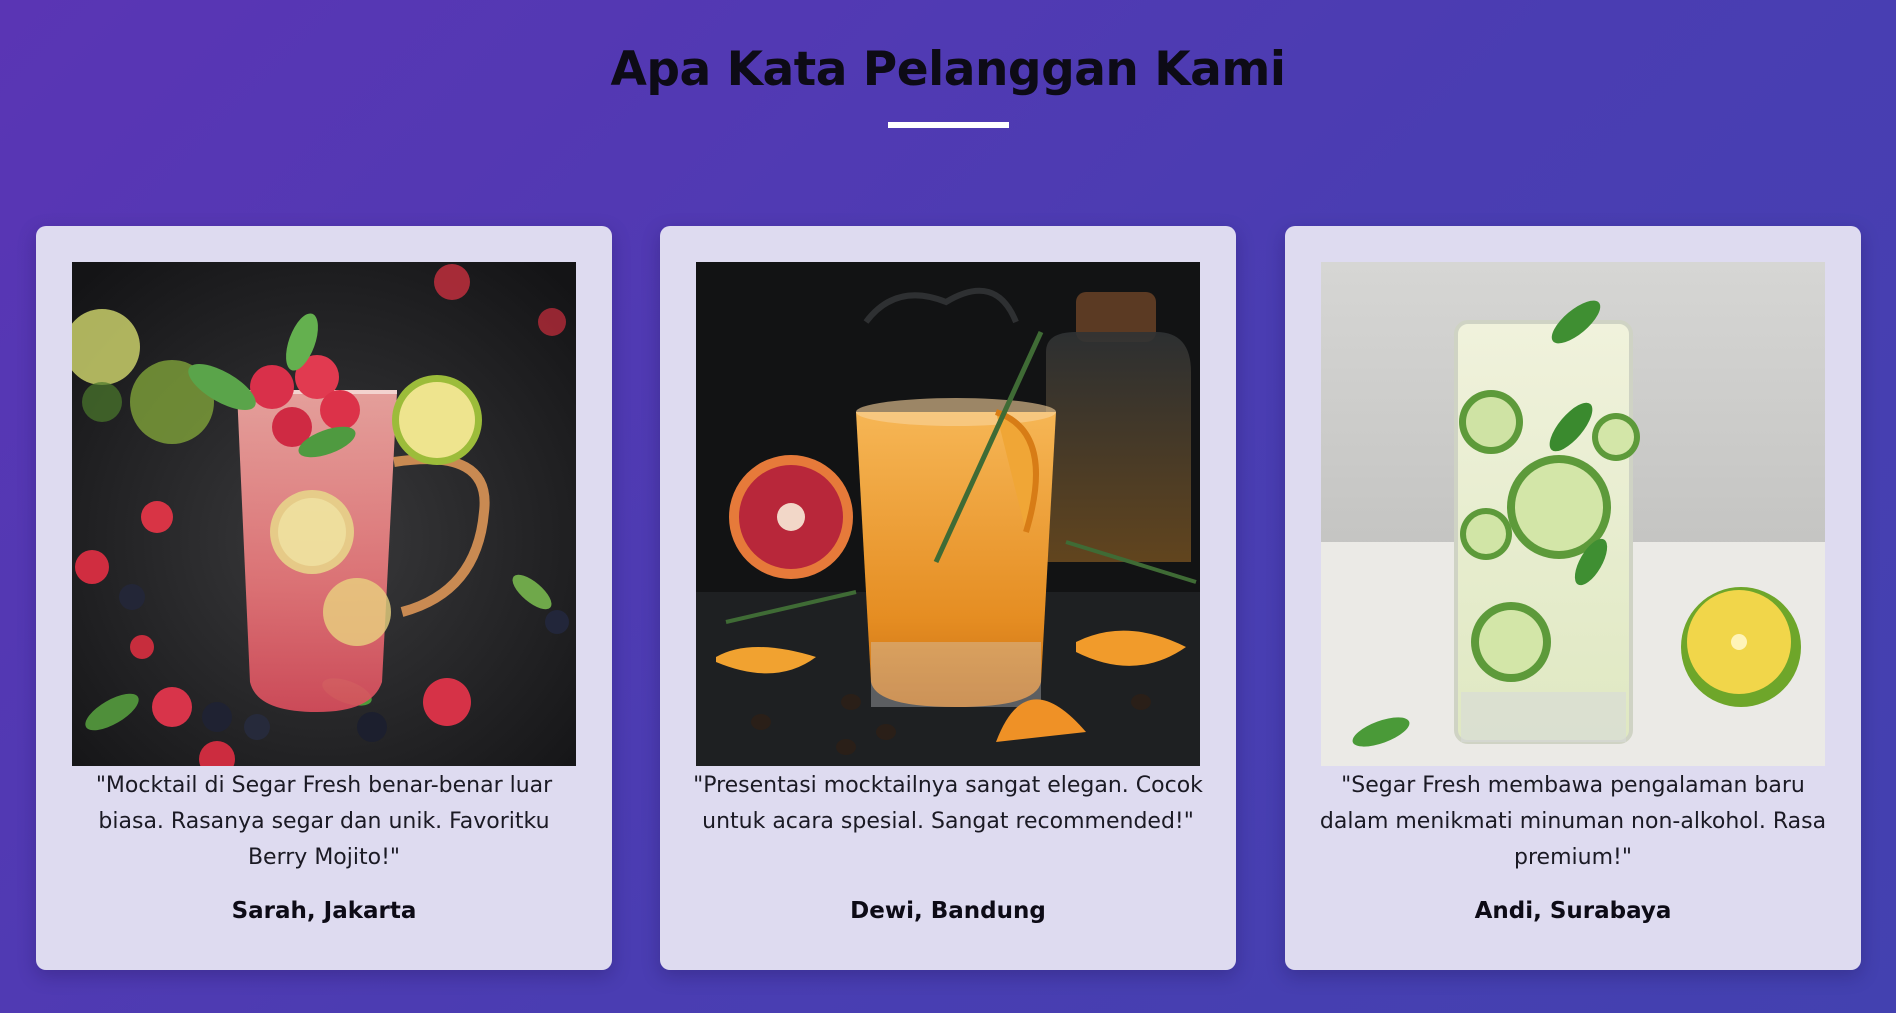 This screenshot has height=1013, width=1896. I want to click on cucumber-lime-drink-photo, so click(1573, 514).